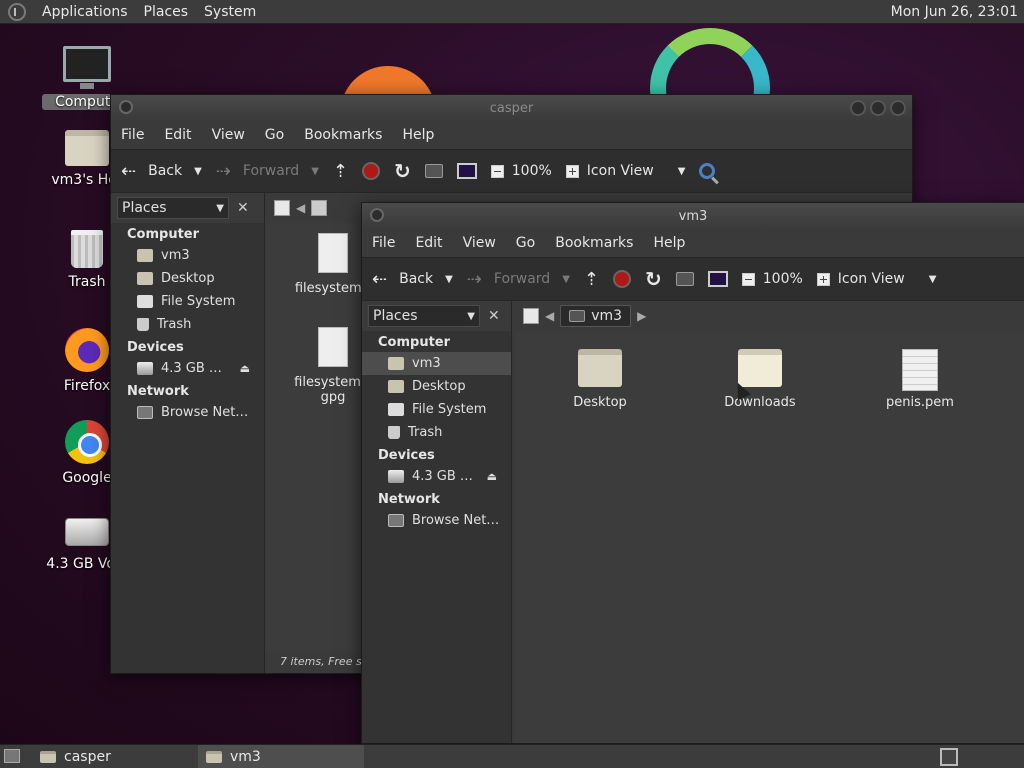 The image size is (1024, 768). What do you see at coordinates (707, 171) in the screenshot?
I see `search-icon` at bounding box center [707, 171].